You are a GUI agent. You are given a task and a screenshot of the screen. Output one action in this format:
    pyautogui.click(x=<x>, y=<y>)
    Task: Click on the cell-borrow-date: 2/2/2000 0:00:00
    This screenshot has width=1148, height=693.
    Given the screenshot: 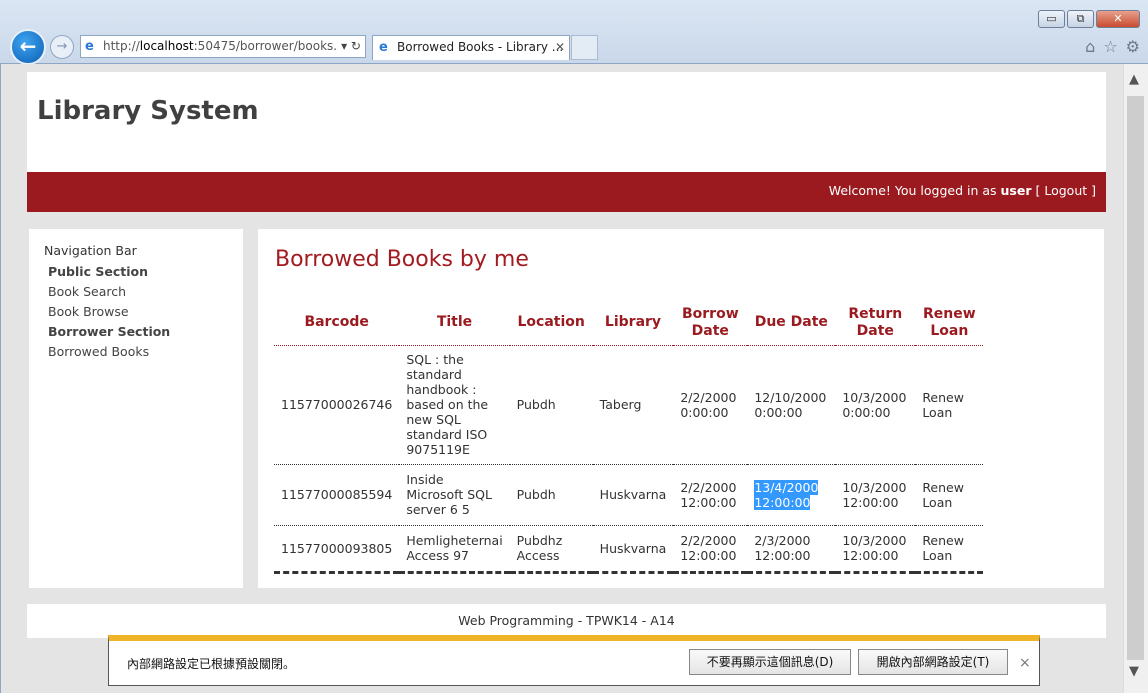 What is the action you would take?
    pyautogui.click(x=710, y=405)
    